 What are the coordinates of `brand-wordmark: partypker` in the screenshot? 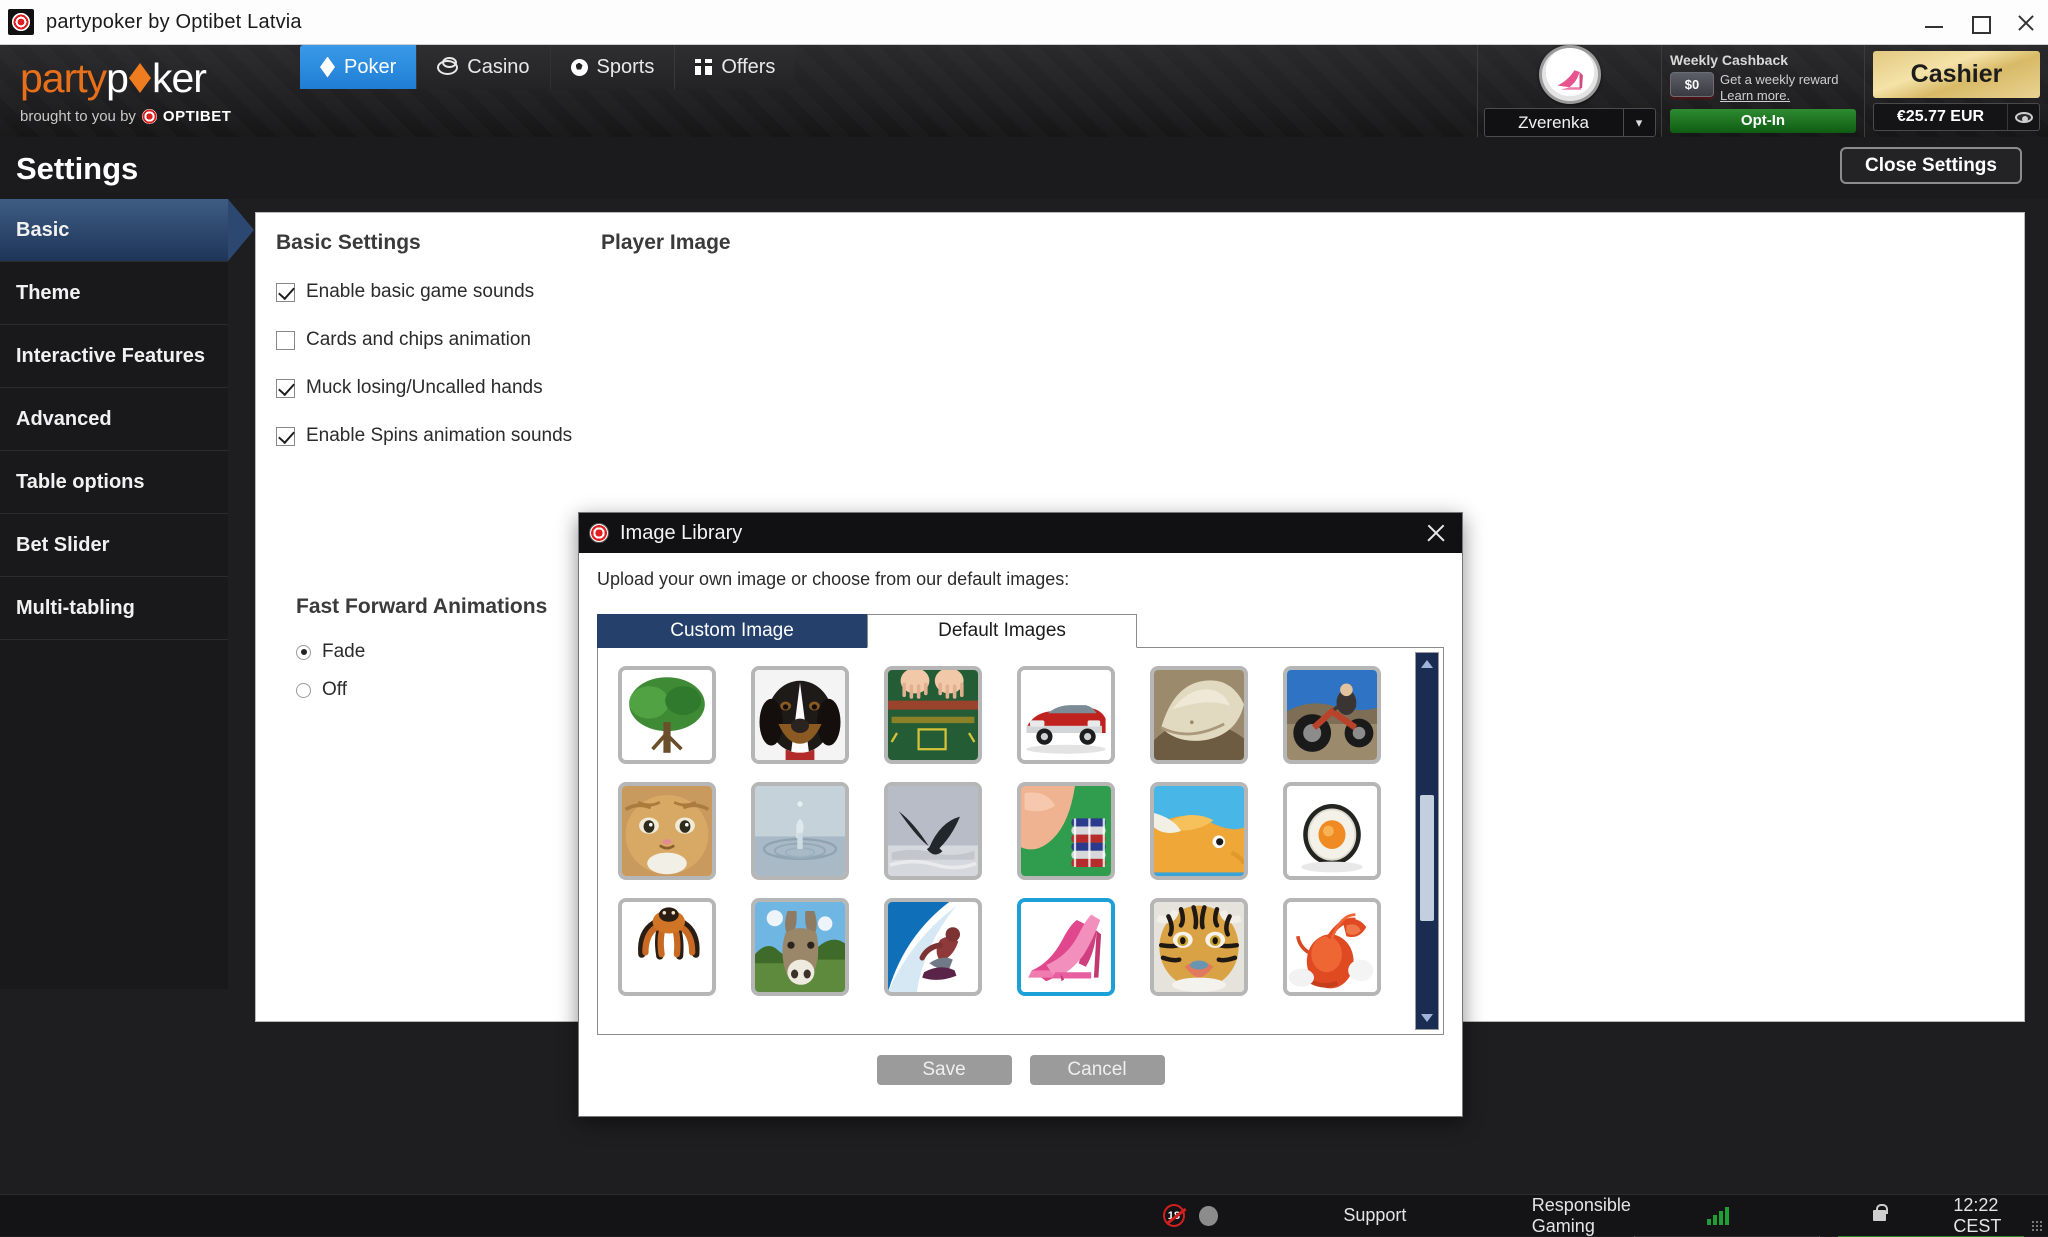 It's located at (160, 78).